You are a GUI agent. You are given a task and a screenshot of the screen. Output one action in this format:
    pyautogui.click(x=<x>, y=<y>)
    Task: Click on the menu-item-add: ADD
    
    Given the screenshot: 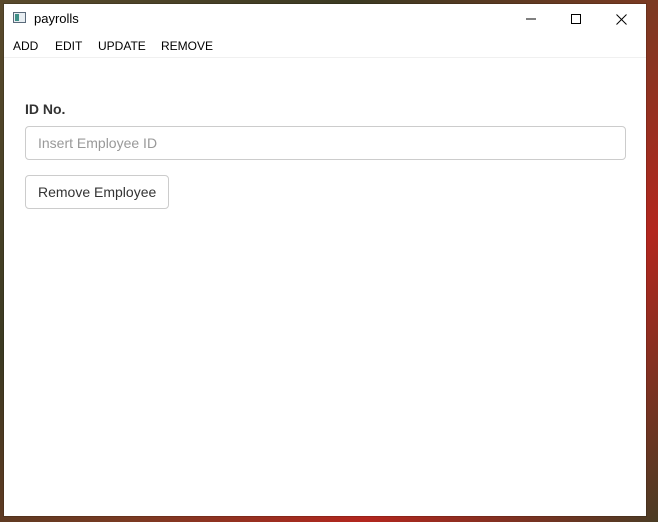 What is the action you would take?
    pyautogui.click(x=25, y=46)
    